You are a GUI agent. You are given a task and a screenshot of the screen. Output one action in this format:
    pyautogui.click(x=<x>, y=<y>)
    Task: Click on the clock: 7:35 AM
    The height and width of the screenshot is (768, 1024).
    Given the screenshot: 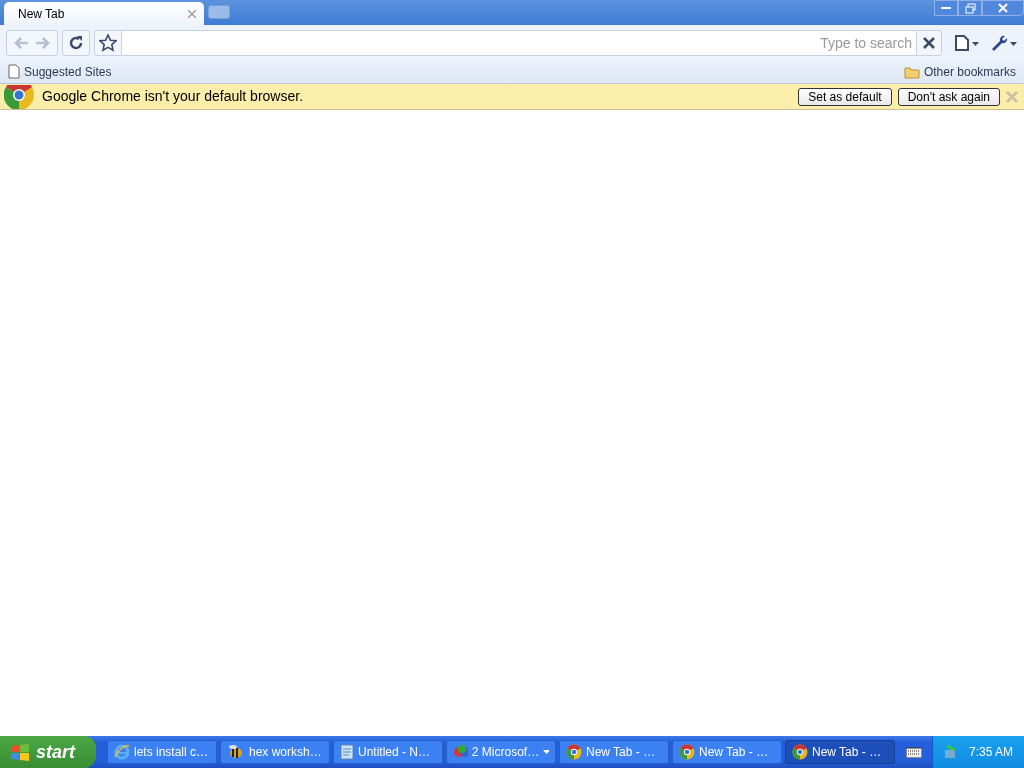 What is the action you would take?
    pyautogui.click(x=991, y=752)
    